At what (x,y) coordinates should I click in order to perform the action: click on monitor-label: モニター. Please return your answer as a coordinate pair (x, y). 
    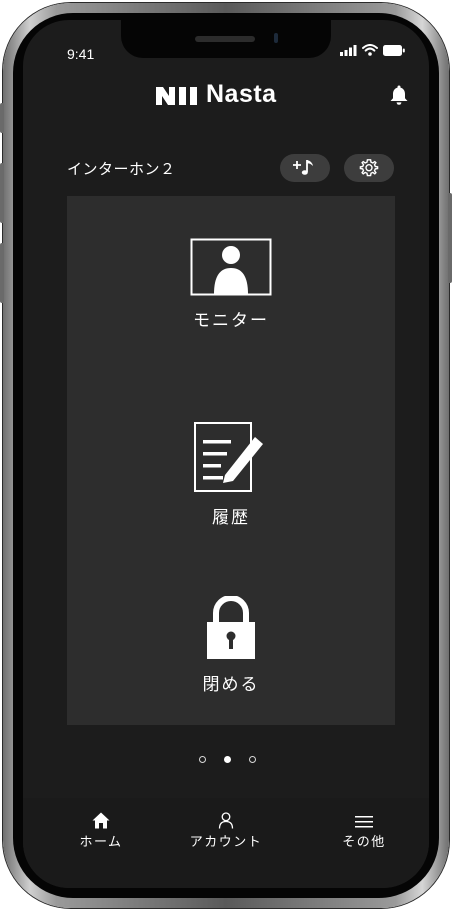
    Looking at the image, I should click on (231, 321).